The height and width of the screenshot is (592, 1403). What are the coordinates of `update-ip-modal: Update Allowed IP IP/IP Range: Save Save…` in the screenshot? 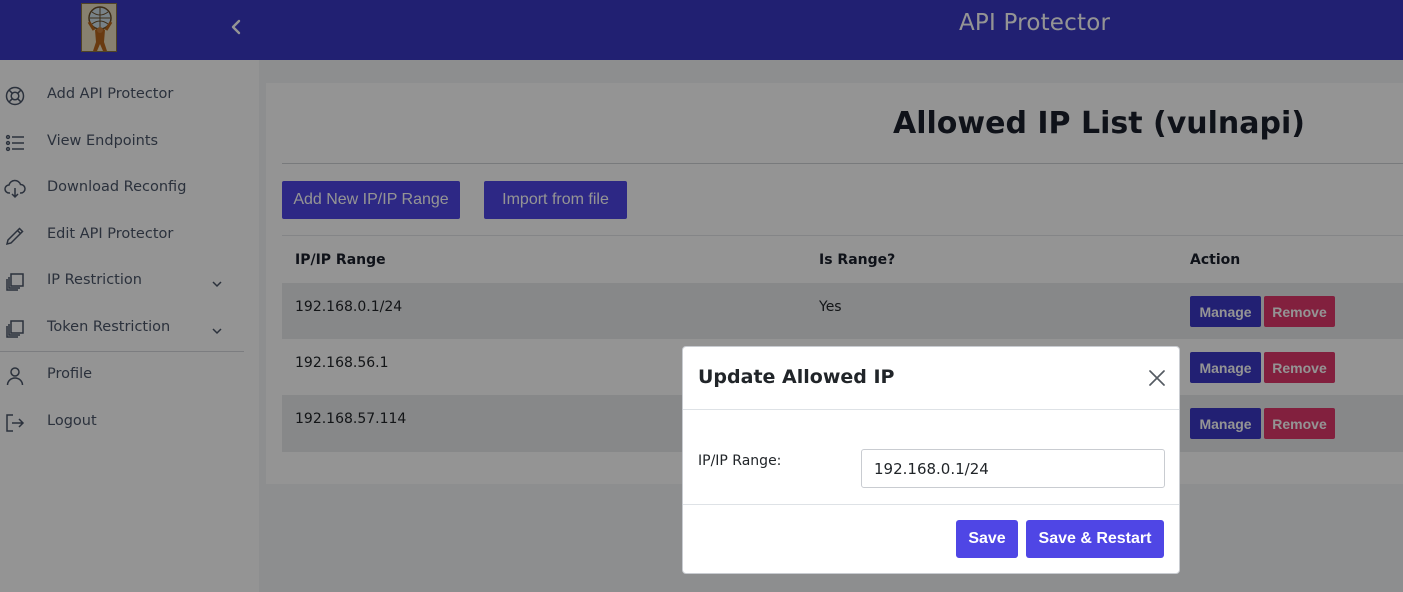 It's located at (931, 460).